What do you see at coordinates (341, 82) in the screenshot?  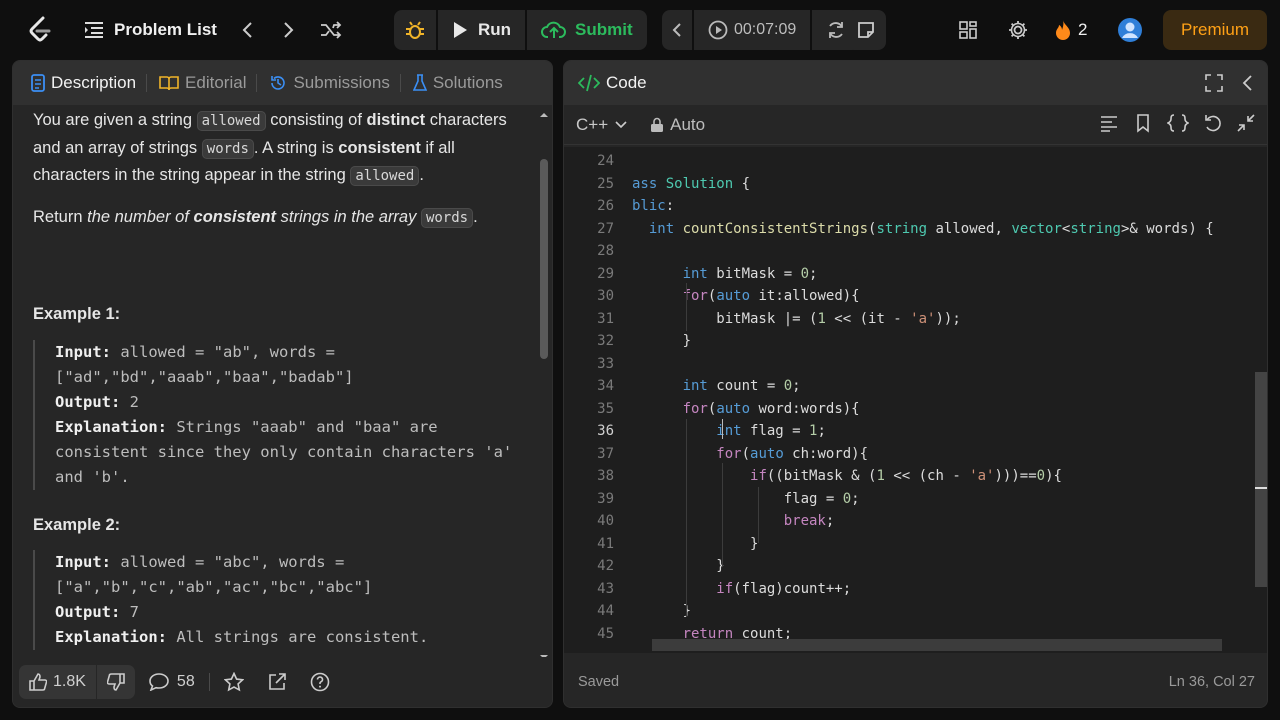 I see `tab-label: Submissions` at bounding box center [341, 82].